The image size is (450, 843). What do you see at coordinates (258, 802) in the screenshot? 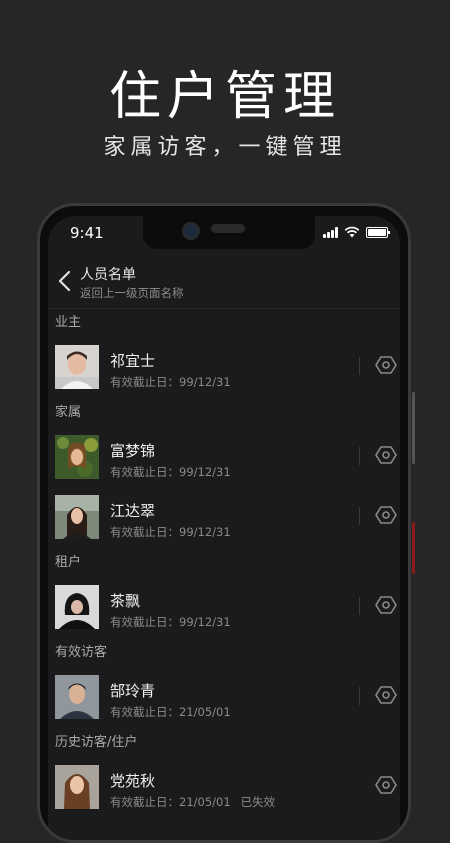
I see `expired-status: 已失效` at bounding box center [258, 802].